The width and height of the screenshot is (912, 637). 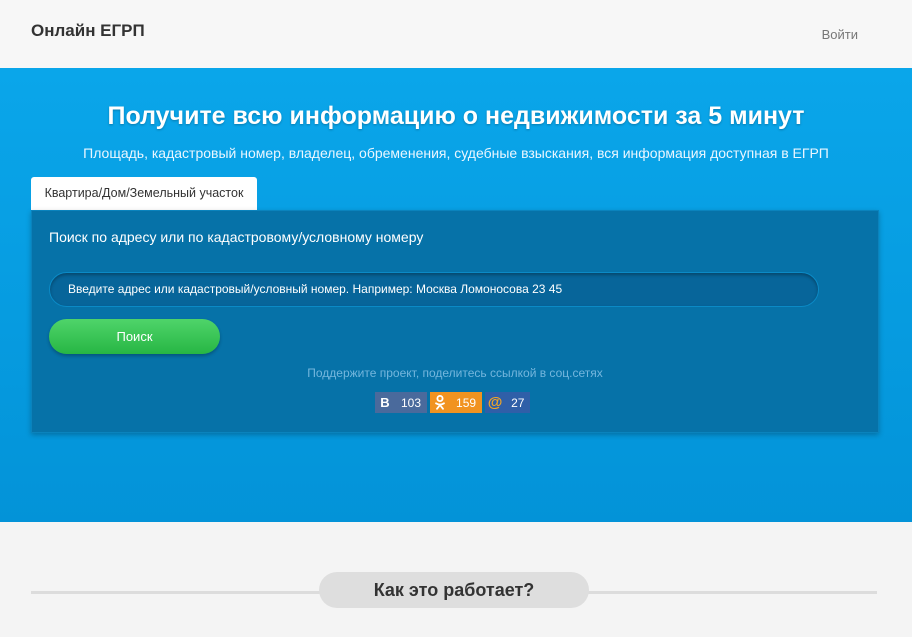 What do you see at coordinates (454, 590) in the screenshot?
I see `how-it-works-title: Как это работает?` at bounding box center [454, 590].